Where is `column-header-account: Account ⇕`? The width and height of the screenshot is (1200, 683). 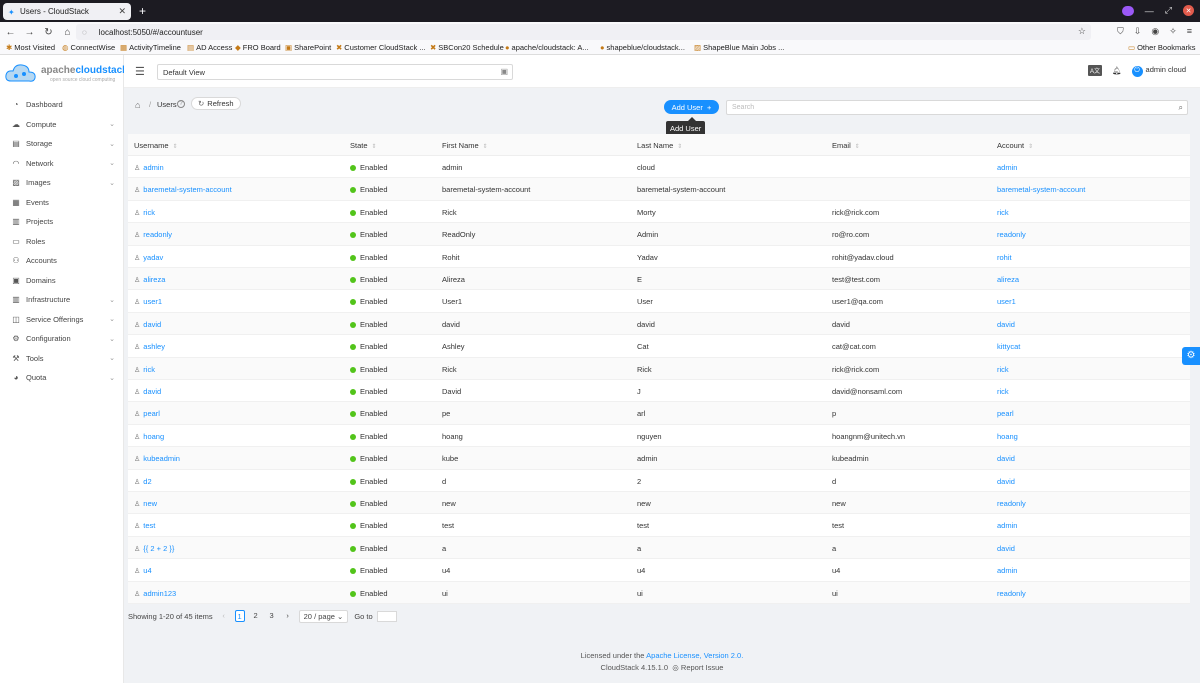
column-header-account: Account ⇕ is located at coordinates (1015, 145).